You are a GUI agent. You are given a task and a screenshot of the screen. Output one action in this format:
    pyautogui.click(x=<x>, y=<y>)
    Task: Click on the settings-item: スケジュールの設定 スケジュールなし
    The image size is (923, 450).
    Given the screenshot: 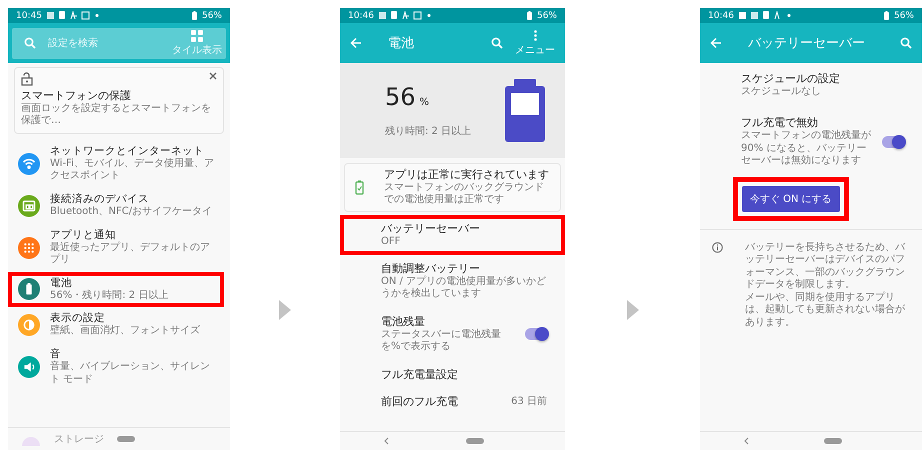 What is the action you would take?
    pyautogui.click(x=811, y=85)
    